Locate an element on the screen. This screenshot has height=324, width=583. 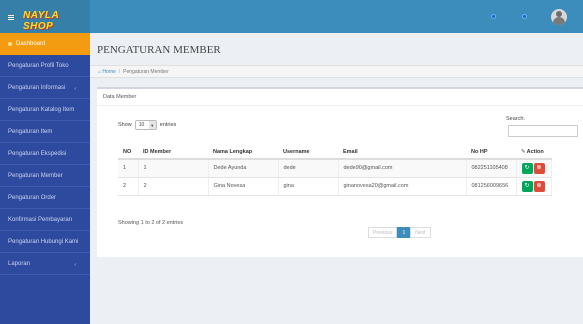
breadcrumb: ⌂ Home / Pengaturan Member is located at coordinates (336, 71).